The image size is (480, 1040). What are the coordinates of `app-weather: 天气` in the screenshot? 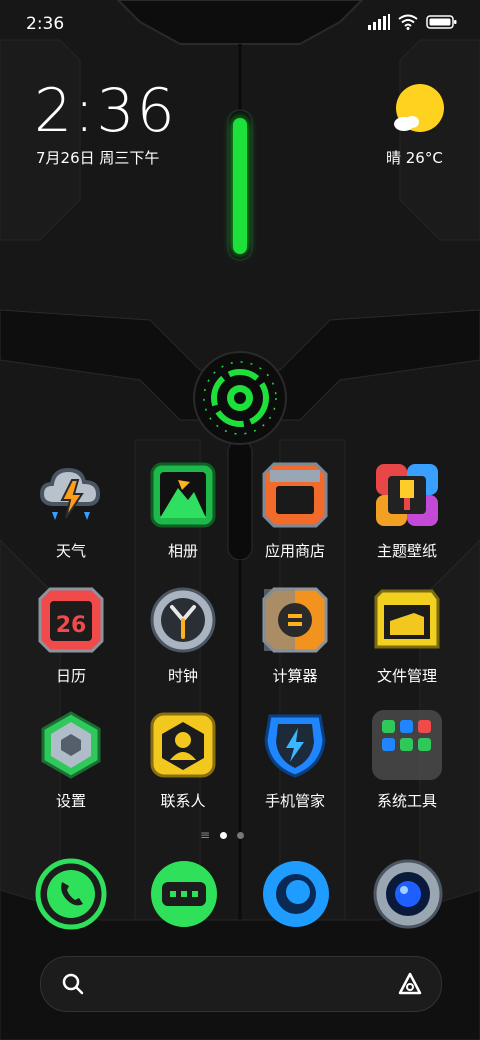 It's located at (71, 510).